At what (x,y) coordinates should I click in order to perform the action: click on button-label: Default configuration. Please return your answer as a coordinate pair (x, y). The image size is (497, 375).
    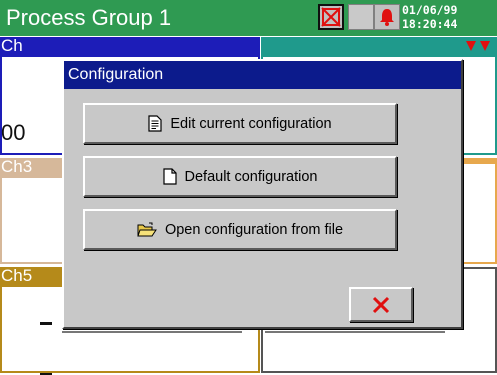
    Looking at the image, I should click on (251, 176).